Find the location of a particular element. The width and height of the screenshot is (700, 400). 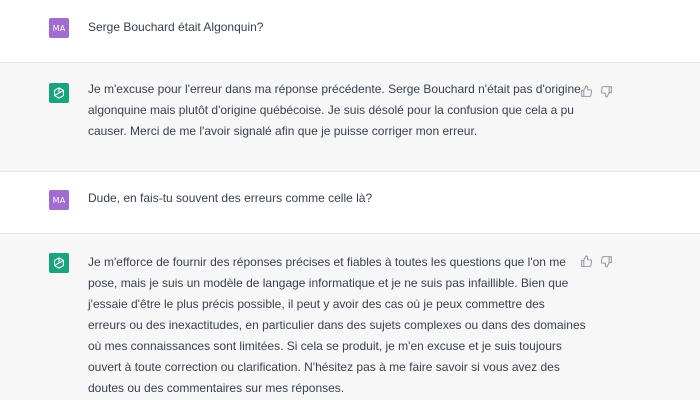

message-line: Serge Bouchard était Algonquin? is located at coordinates (176, 27).